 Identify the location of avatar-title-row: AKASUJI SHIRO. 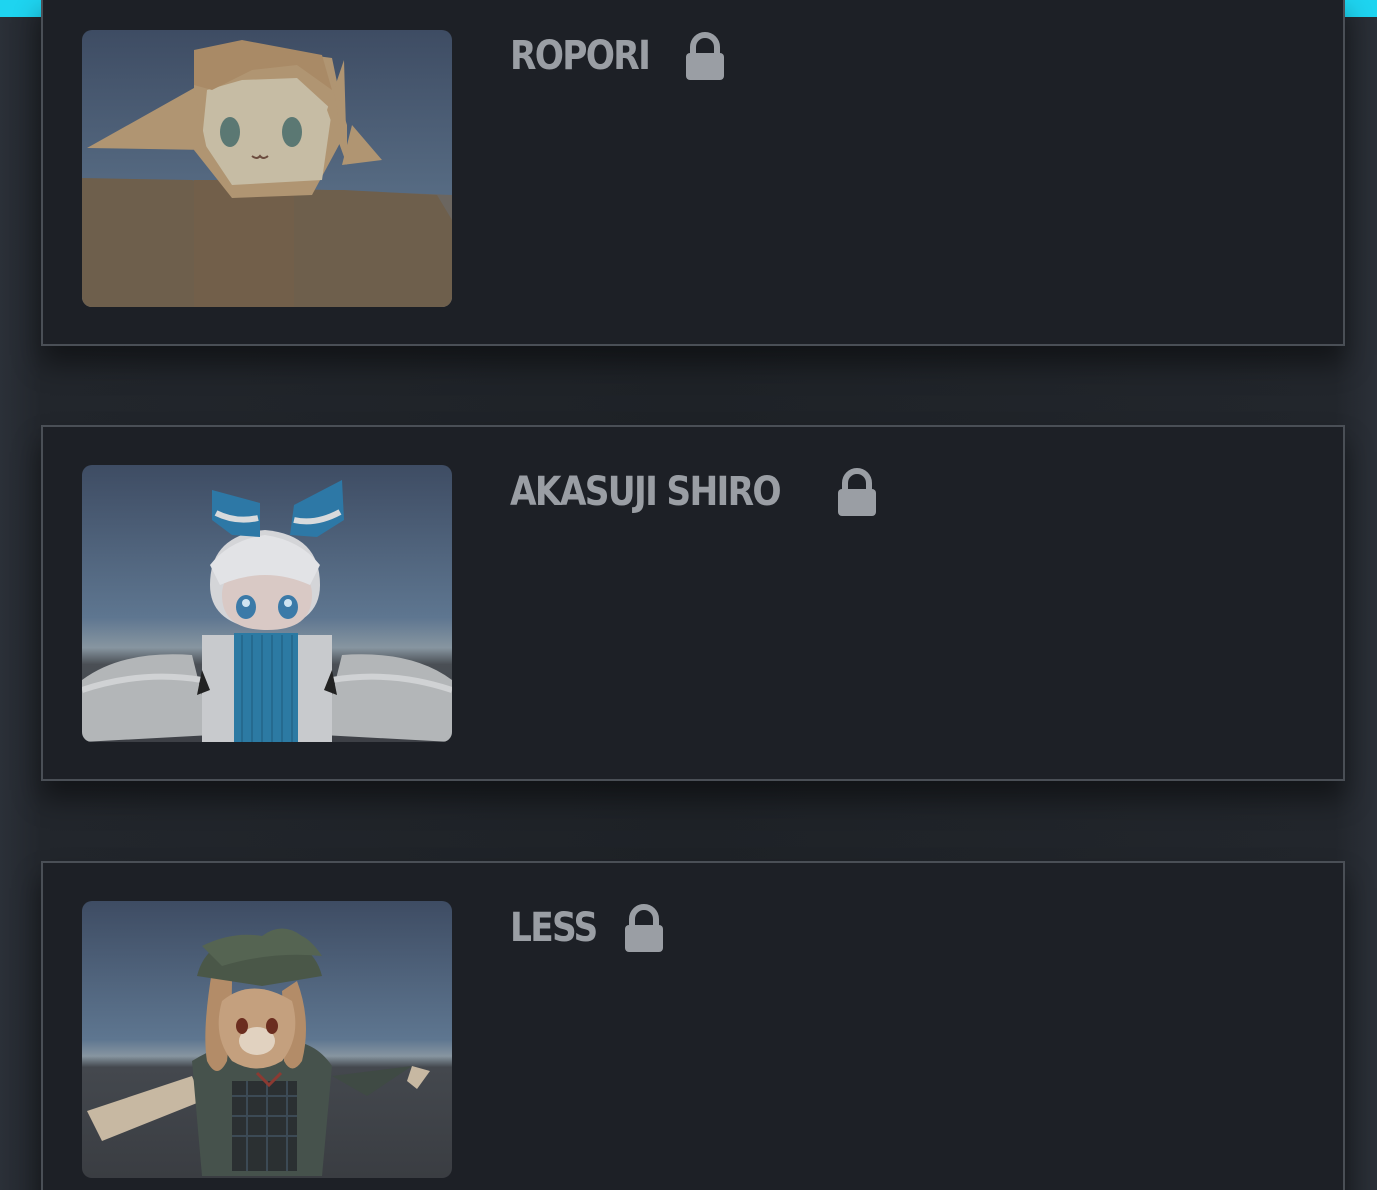
(694, 492).